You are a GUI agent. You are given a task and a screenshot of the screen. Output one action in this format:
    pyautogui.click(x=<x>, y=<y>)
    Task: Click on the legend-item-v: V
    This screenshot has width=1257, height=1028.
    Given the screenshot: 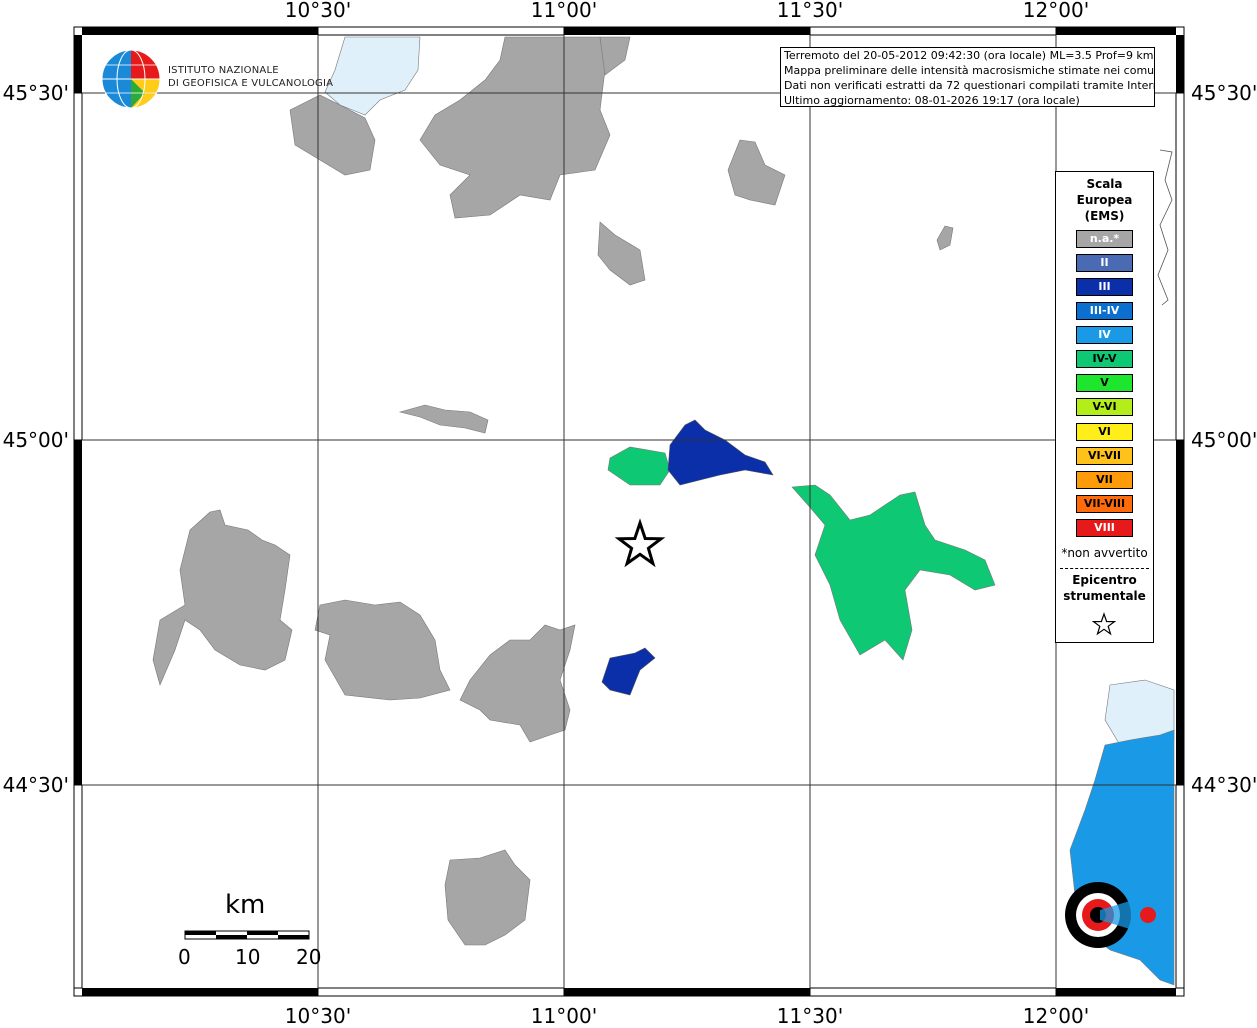 What is the action you would take?
    pyautogui.click(x=1104, y=383)
    